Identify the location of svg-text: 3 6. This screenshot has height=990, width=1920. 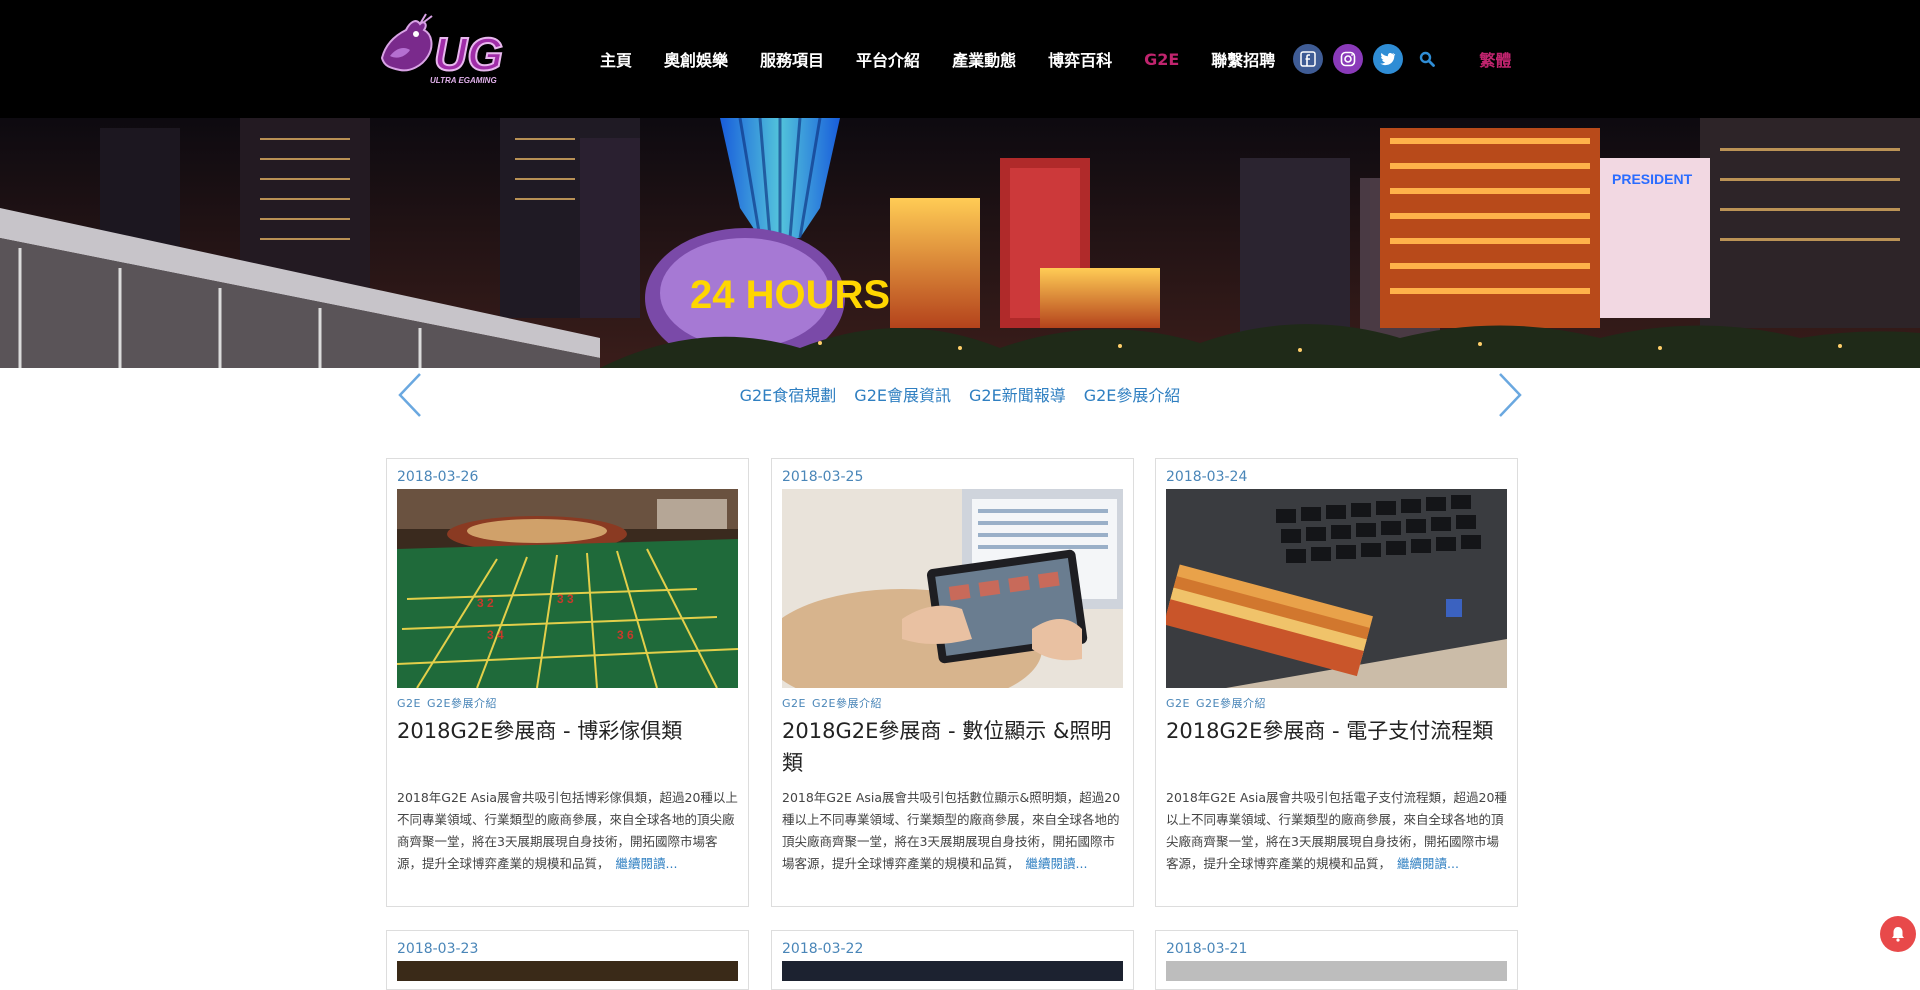
(625, 635).